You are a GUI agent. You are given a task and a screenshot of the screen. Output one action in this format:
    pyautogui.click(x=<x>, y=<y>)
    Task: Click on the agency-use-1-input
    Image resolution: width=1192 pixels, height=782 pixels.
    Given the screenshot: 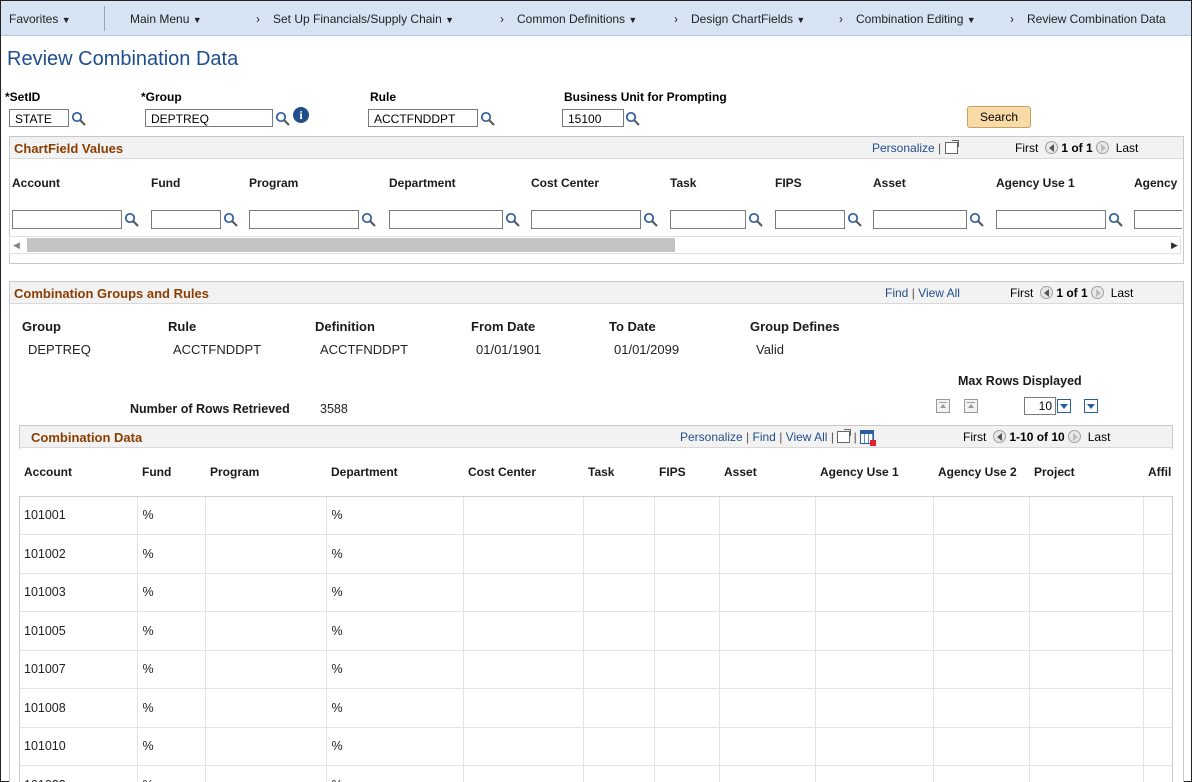 What is the action you would take?
    pyautogui.click(x=1051, y=219)
    